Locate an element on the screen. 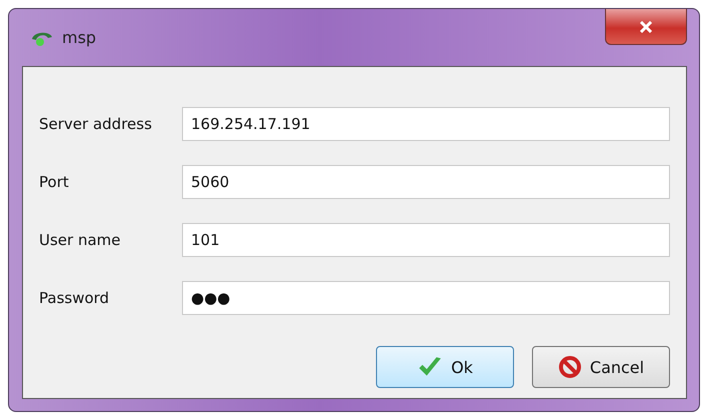 The height and width of the screenshot is (419, 704). field-label: Password is located at coordinates (74, 298).